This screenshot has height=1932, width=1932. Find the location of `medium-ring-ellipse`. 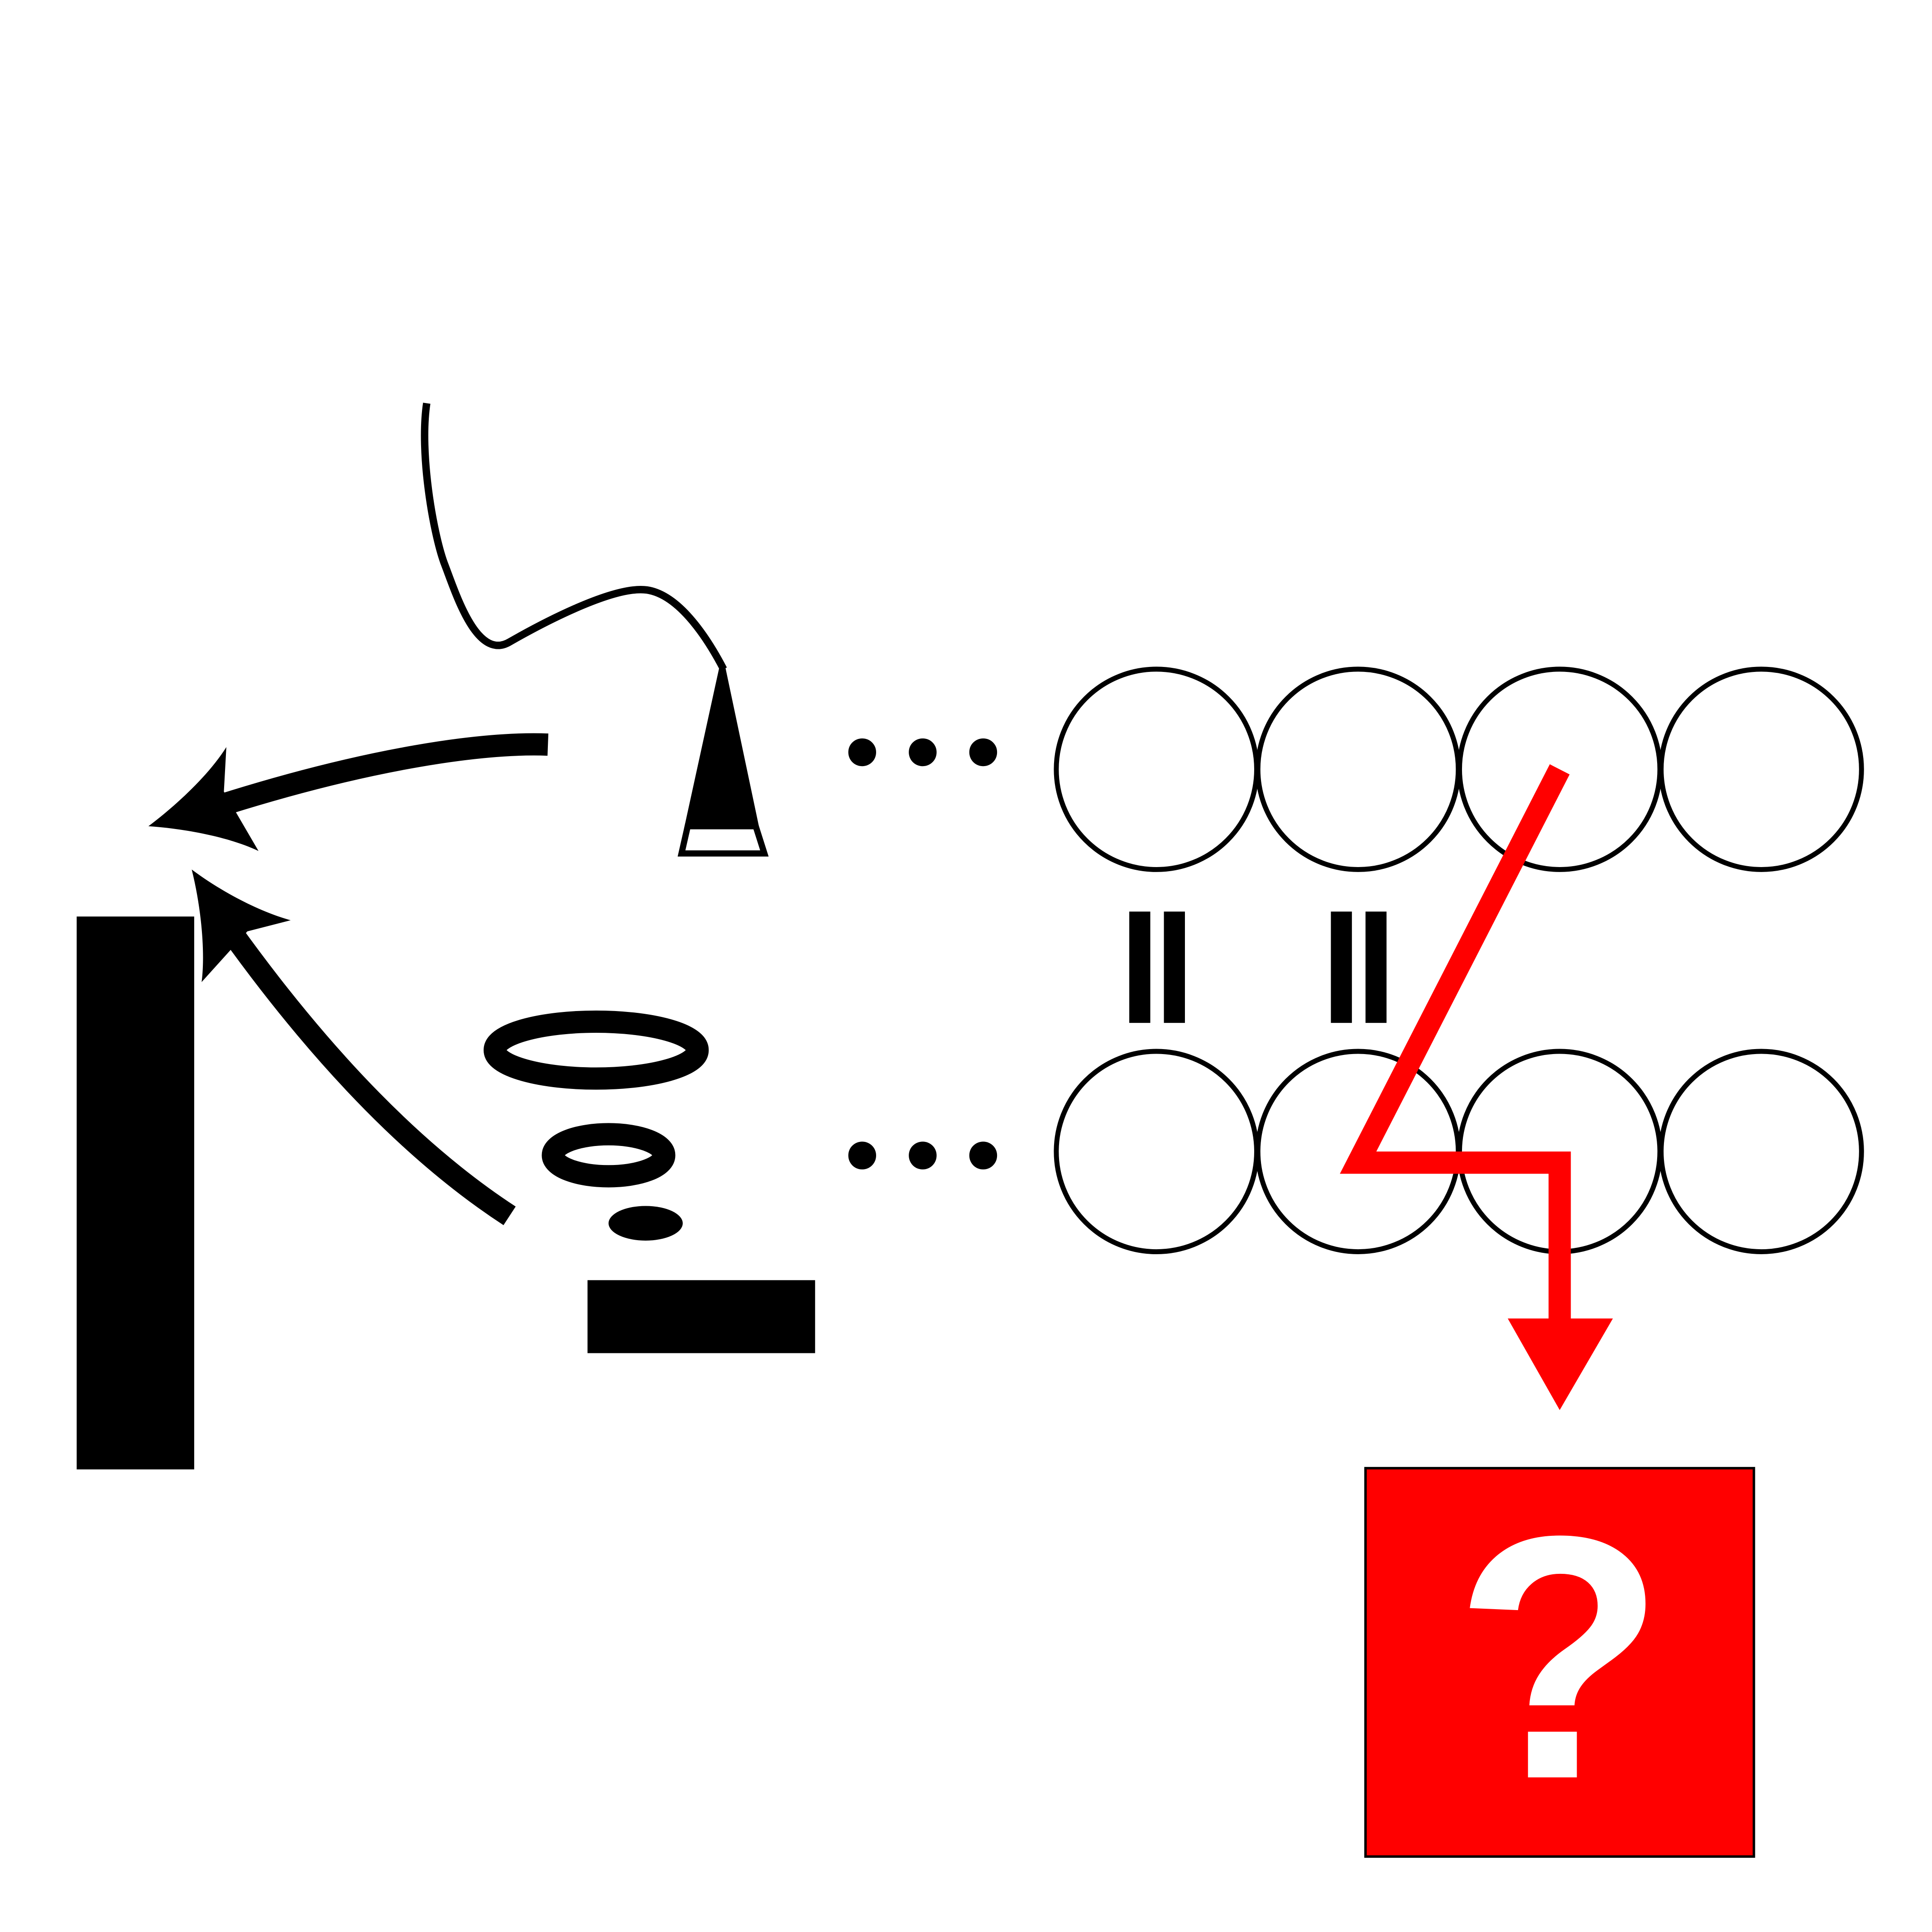

medium-ring-ellipse is located at coordinates (609, 1155).